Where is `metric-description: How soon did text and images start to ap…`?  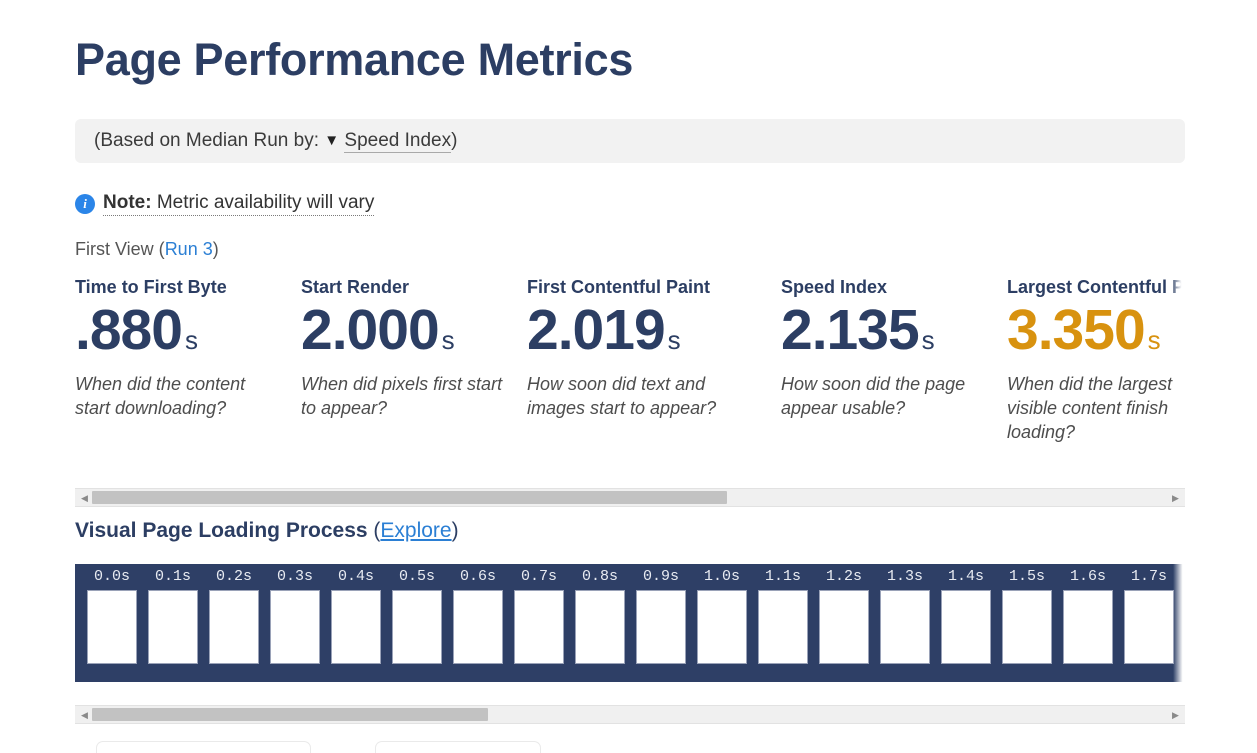 metric-description: How soon did text and images start to ap… is located at coordinates (622, 395).